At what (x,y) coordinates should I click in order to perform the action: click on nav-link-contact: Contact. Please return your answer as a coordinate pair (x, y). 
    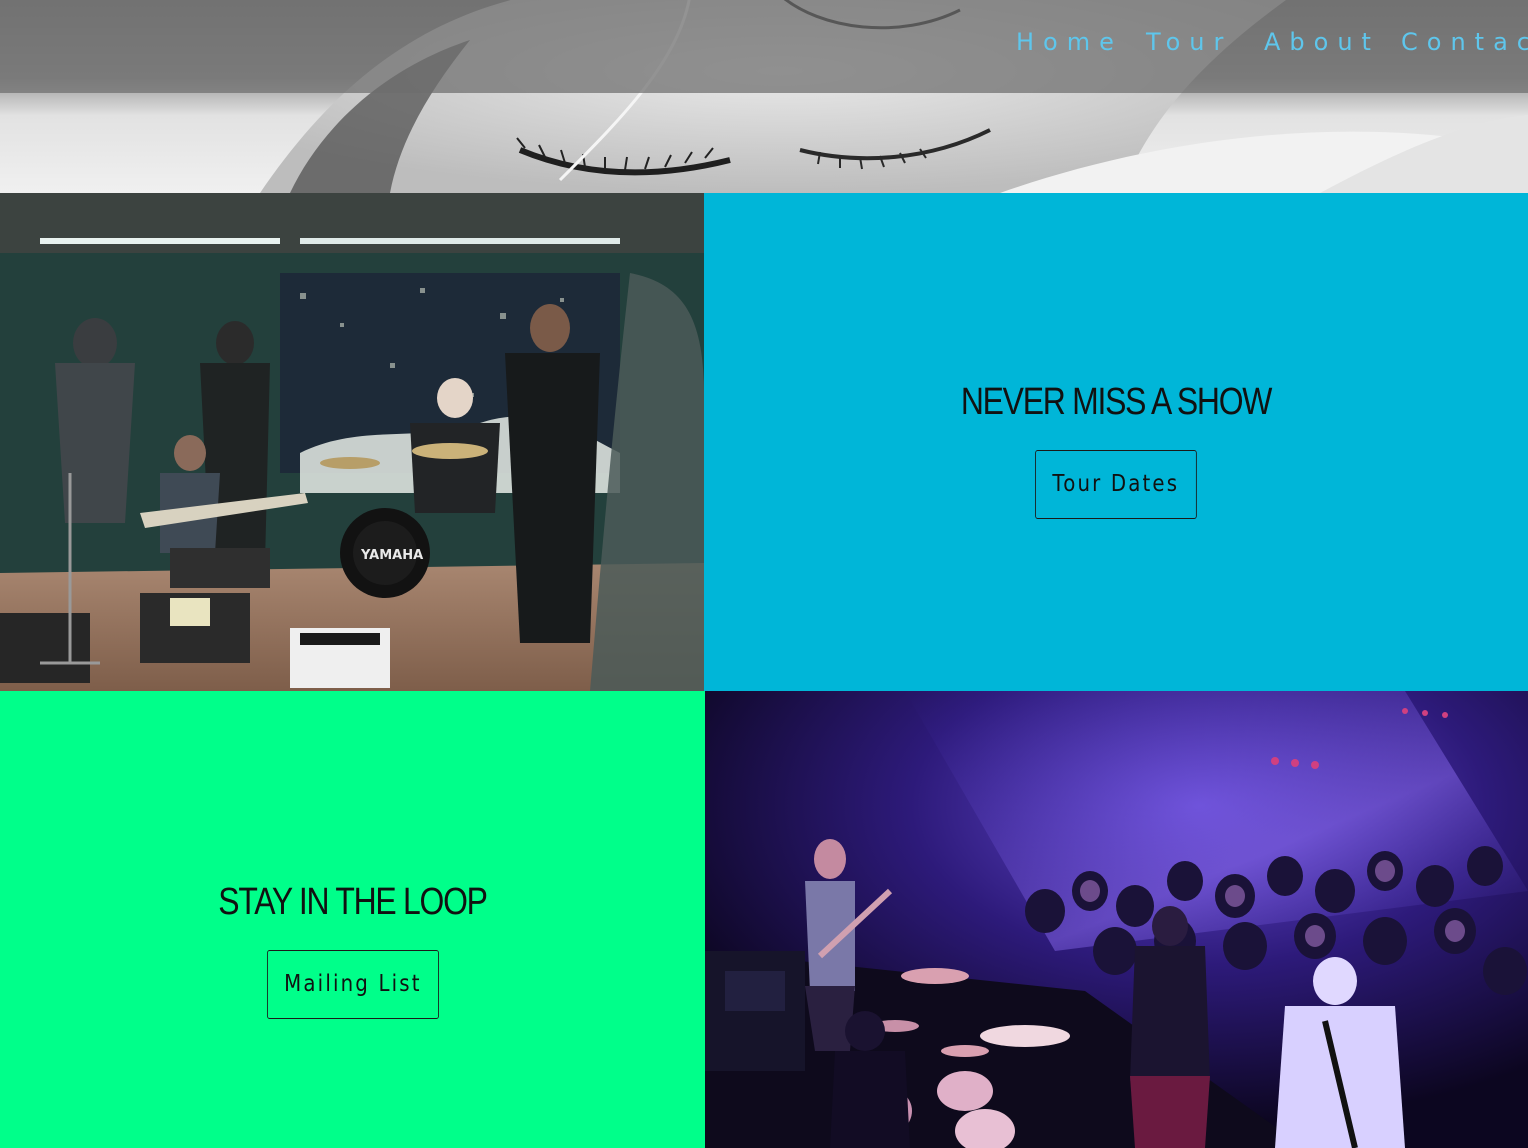
    Looking at the image, I should click on (1464, 42).